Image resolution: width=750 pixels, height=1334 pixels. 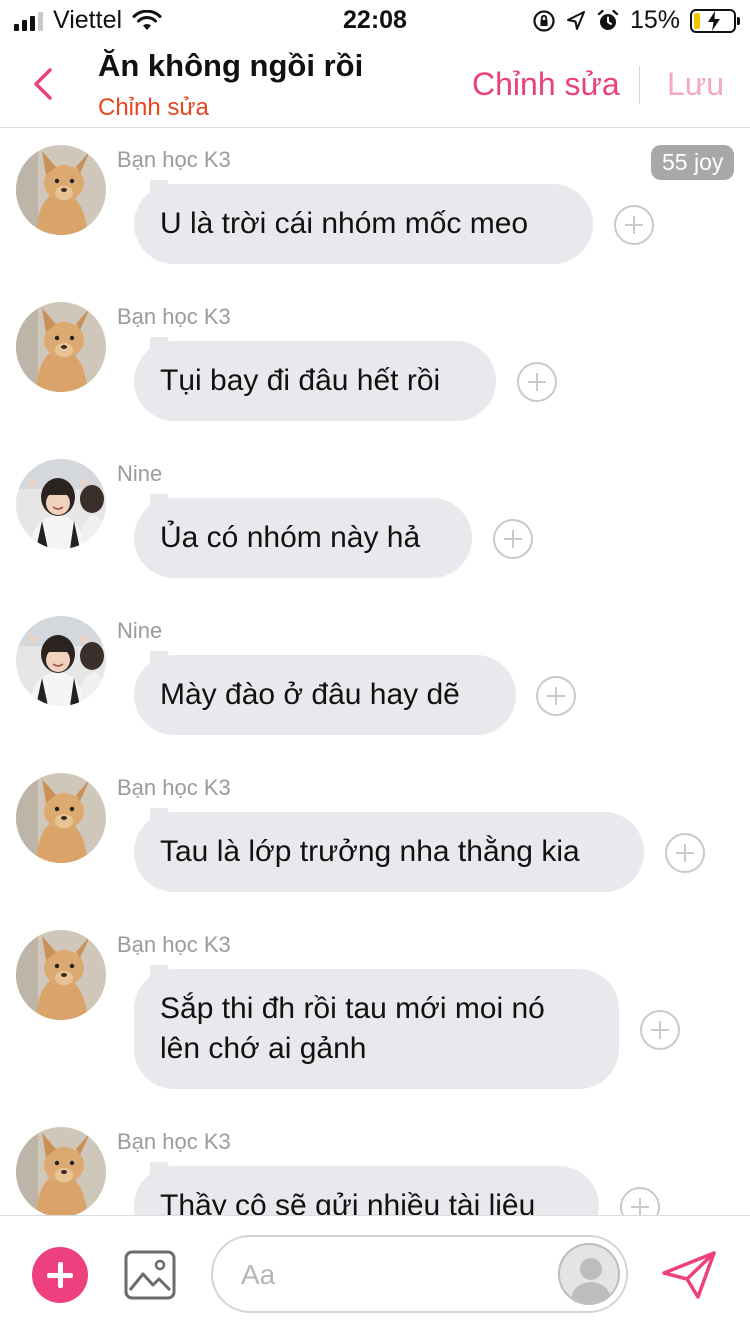 I want to click on add-attachment-button, so click(x=60, y=1275).